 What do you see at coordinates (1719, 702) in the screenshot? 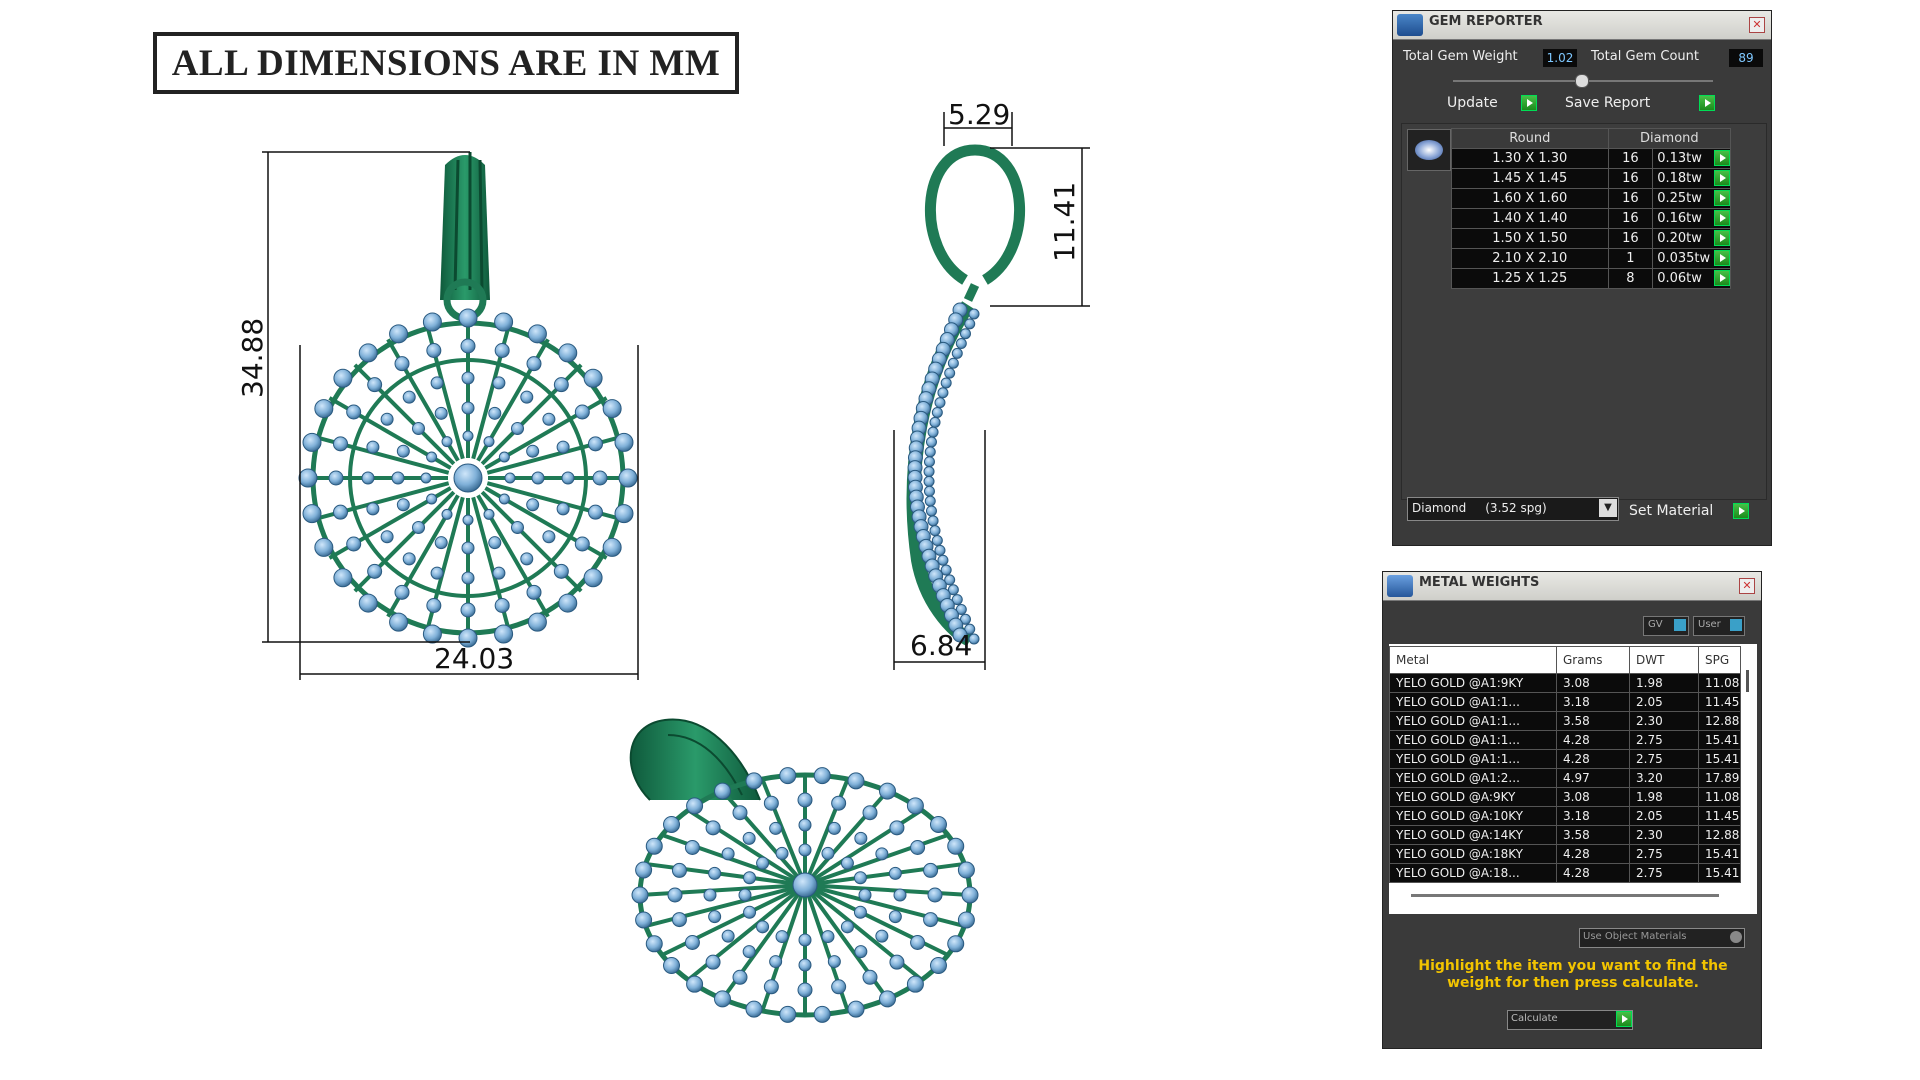
I see `metal-spg: 11.45` at bounding box center [1719, 702].